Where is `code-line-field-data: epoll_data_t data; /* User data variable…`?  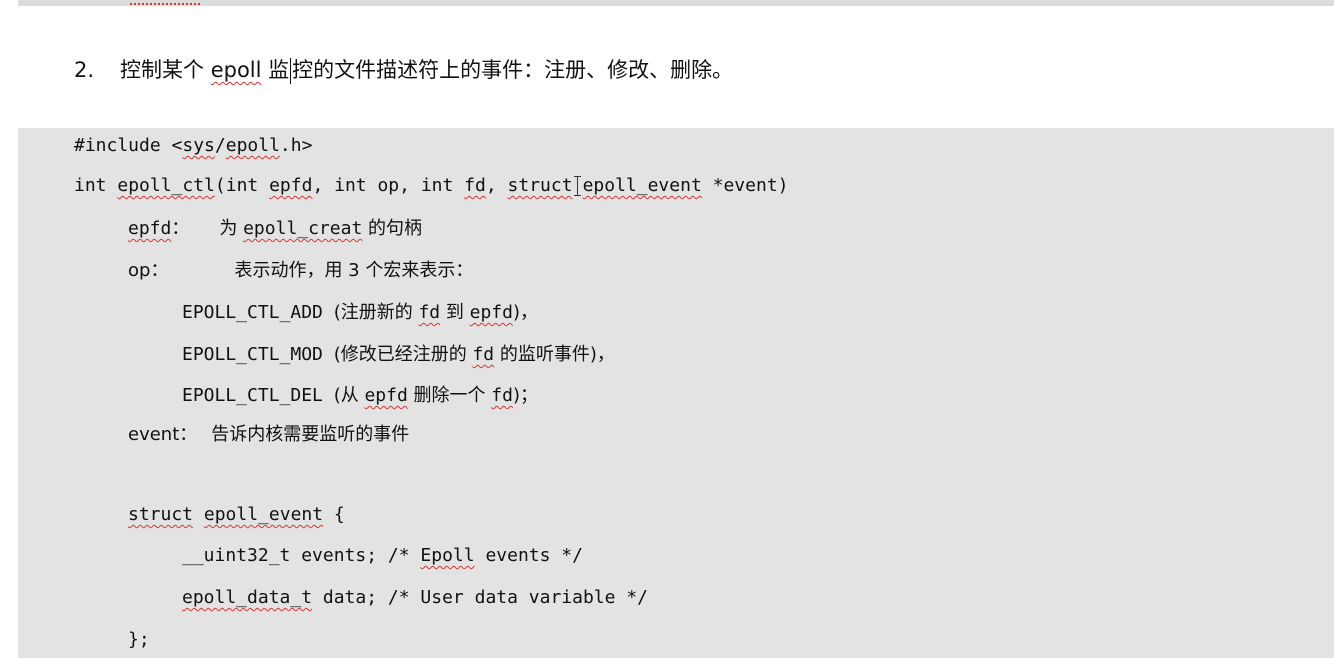
code-line-field-data: epoll_data_t data; /* User data variable… is located at coordinates (415, 597).